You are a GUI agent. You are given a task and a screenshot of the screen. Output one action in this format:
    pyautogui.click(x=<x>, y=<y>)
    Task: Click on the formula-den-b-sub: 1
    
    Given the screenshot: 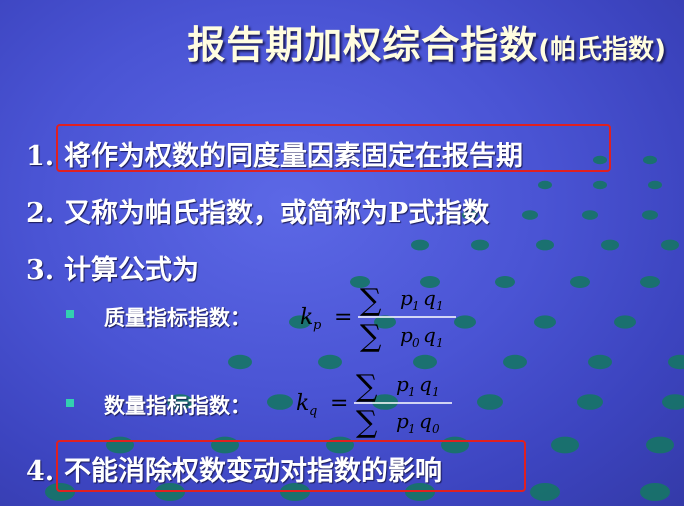 What is the action you would take?
    pyautogui.click(x=440, y=343)
    